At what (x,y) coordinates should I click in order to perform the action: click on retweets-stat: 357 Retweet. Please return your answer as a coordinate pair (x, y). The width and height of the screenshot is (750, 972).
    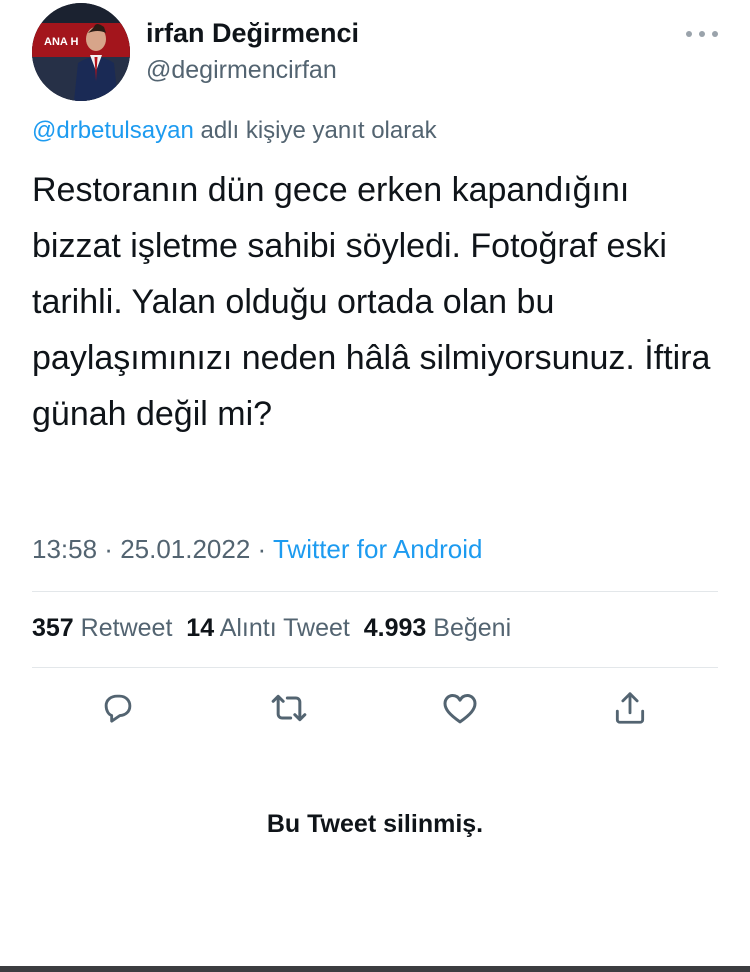
    Looking at the image, I should click on (102, 628).